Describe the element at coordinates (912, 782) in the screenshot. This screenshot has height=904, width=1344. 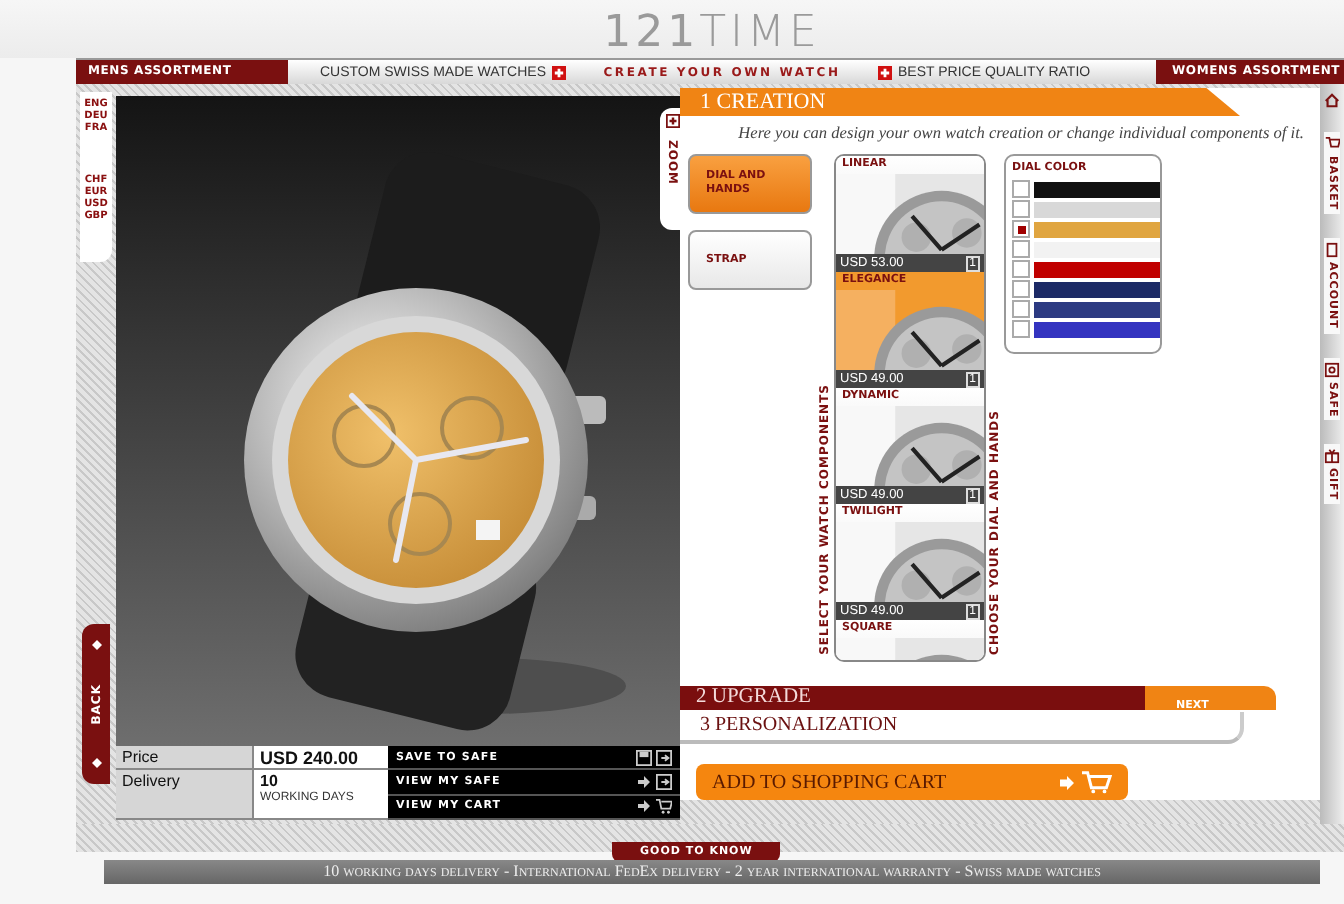
I see `add-to-cart-button: ADD TO SHOPPING CART` at that location.